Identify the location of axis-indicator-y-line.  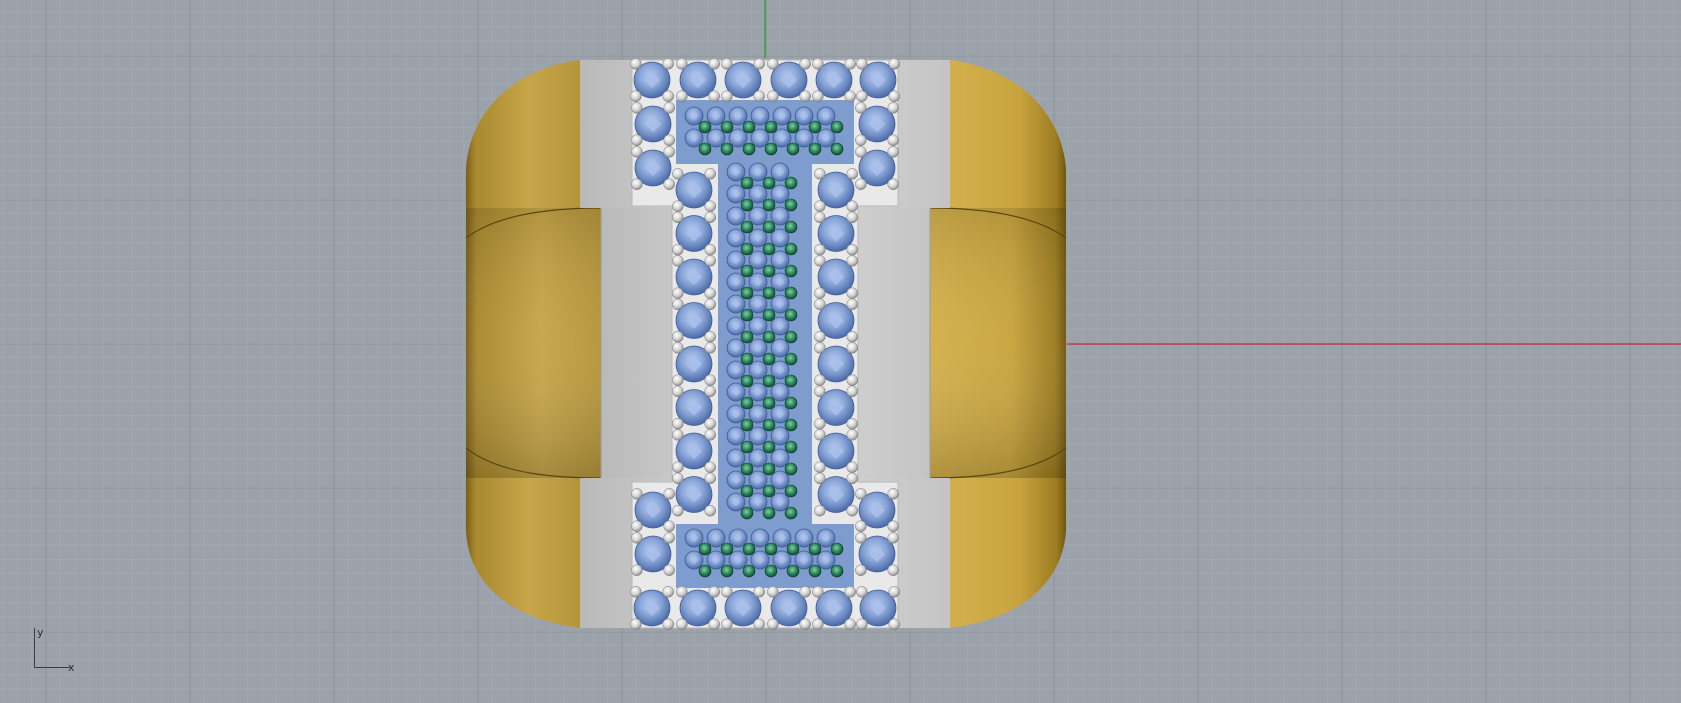
(34, 648).